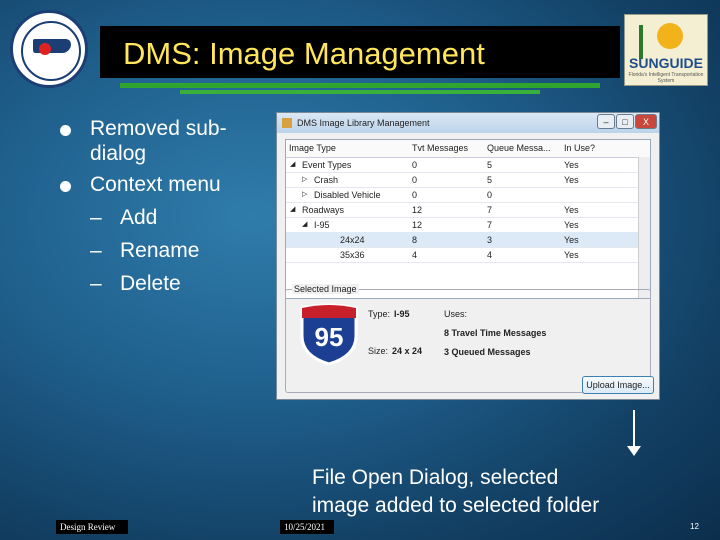  I want to click on cell-queue-messages: 0, so click(490, 195).